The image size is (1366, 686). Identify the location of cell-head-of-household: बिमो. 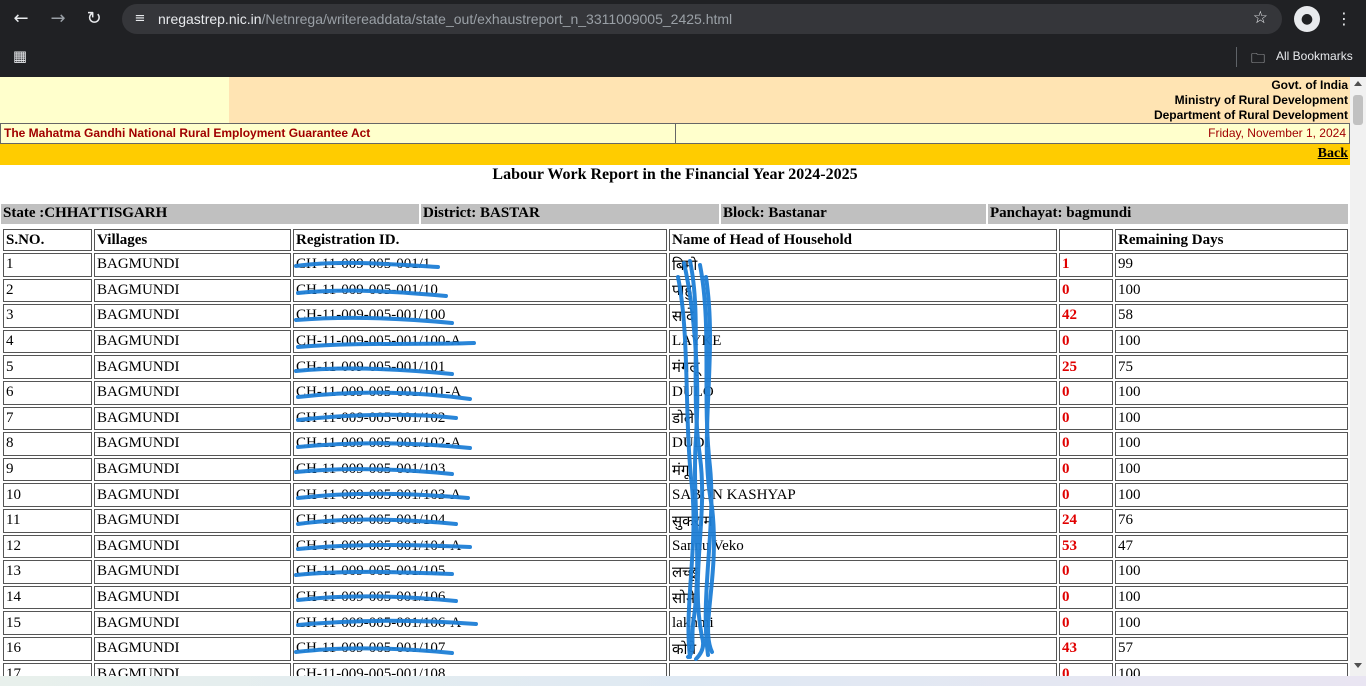
(863, 265).